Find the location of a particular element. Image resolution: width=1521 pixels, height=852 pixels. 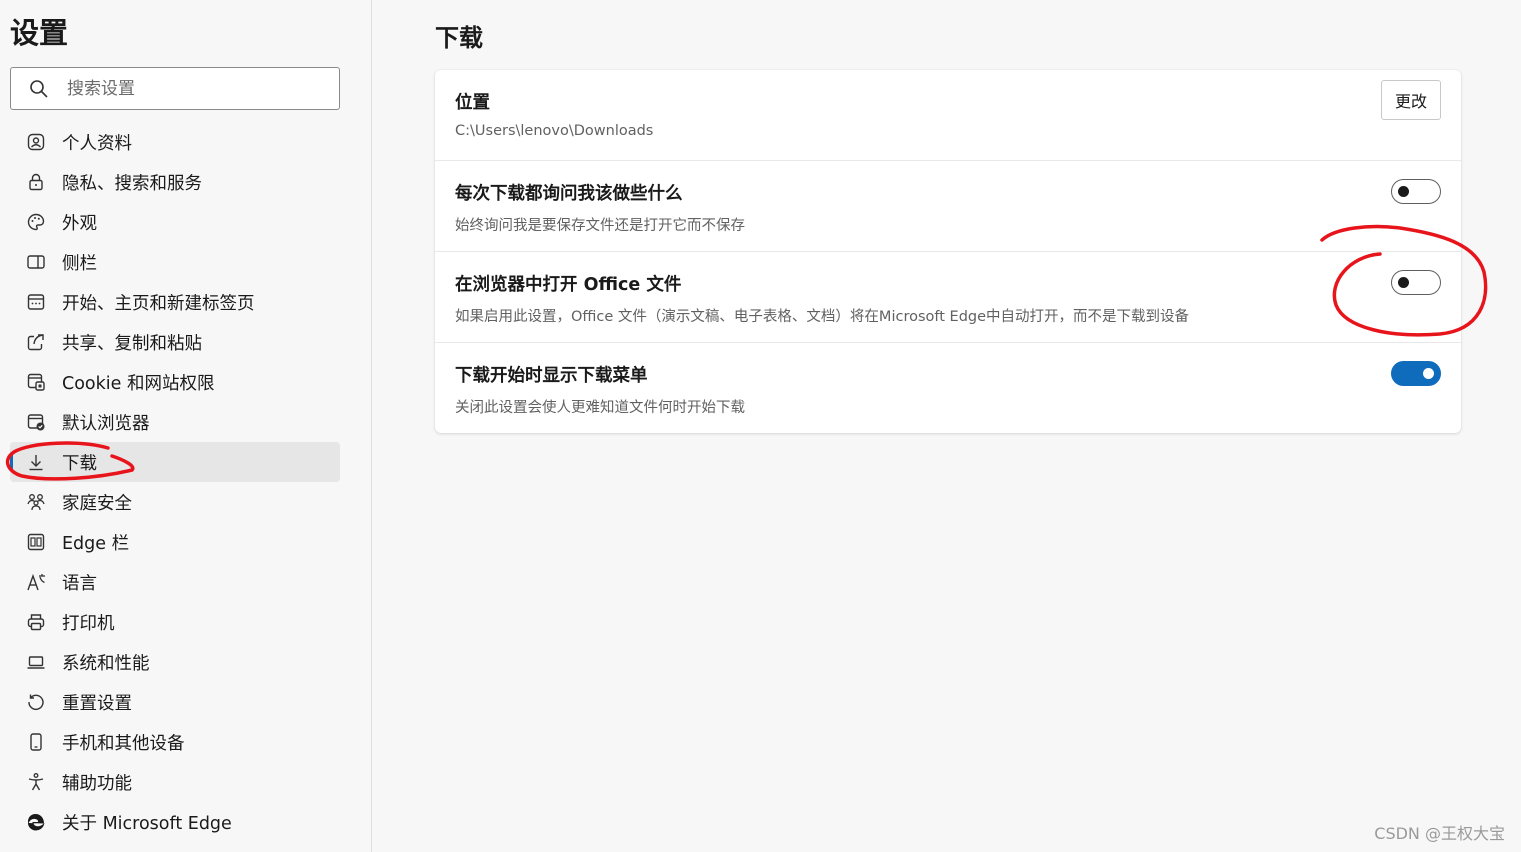

share-icon is located at coordinates (36, 342).